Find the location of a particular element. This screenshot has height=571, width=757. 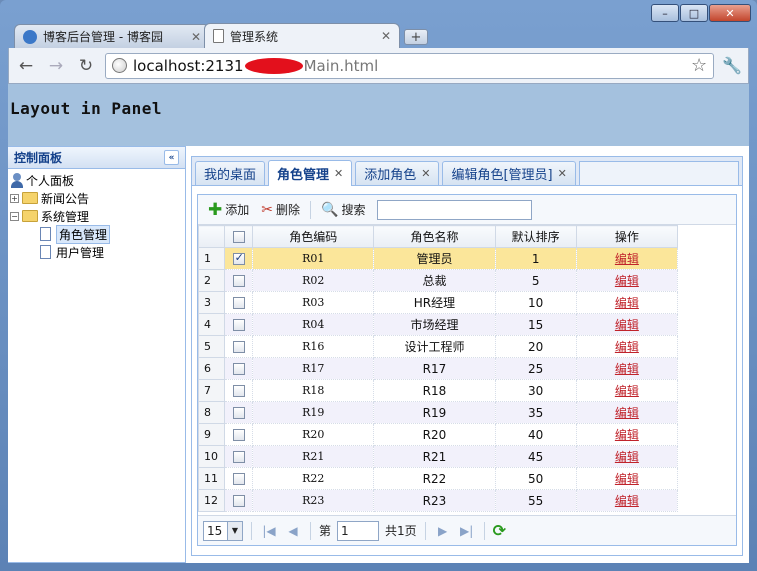

back-arrow-icon: ← is located at coordinates (26, 66).